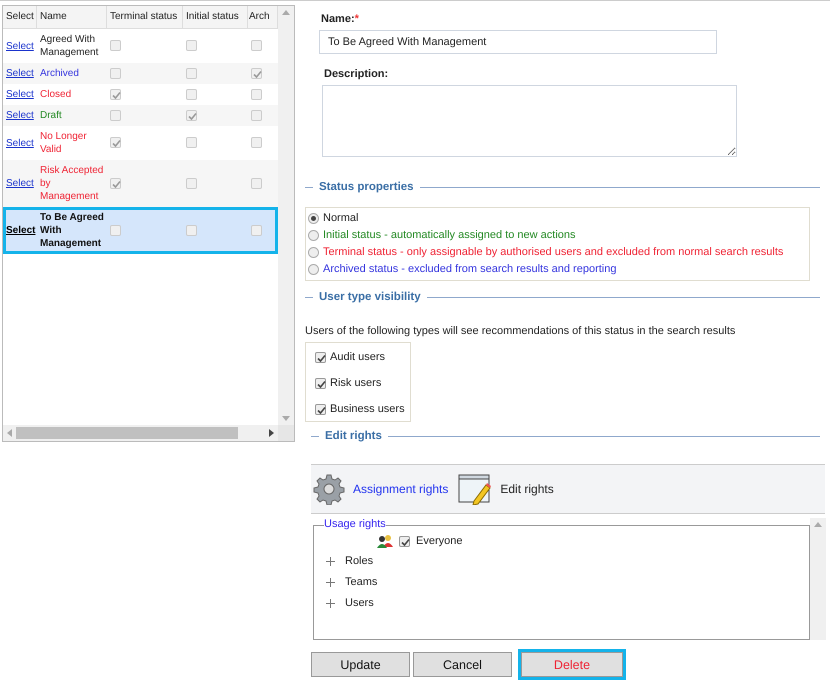  What do you see at coordinates (145, 17) in the screenshot?
I see `column-header: Terminal status` at bounding box center [145, 17].